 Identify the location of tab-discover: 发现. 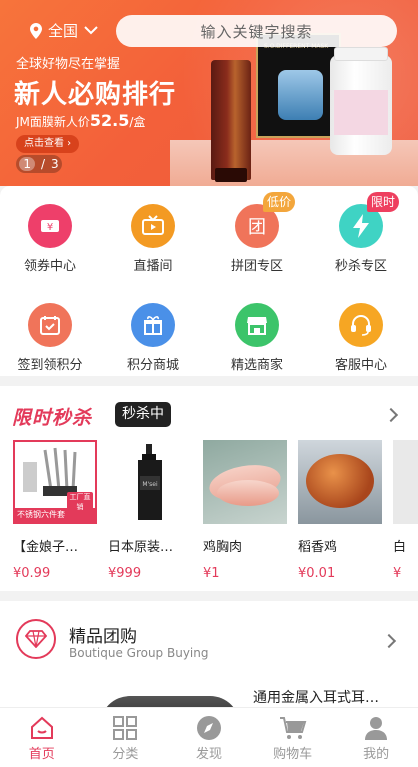
(209, 737).